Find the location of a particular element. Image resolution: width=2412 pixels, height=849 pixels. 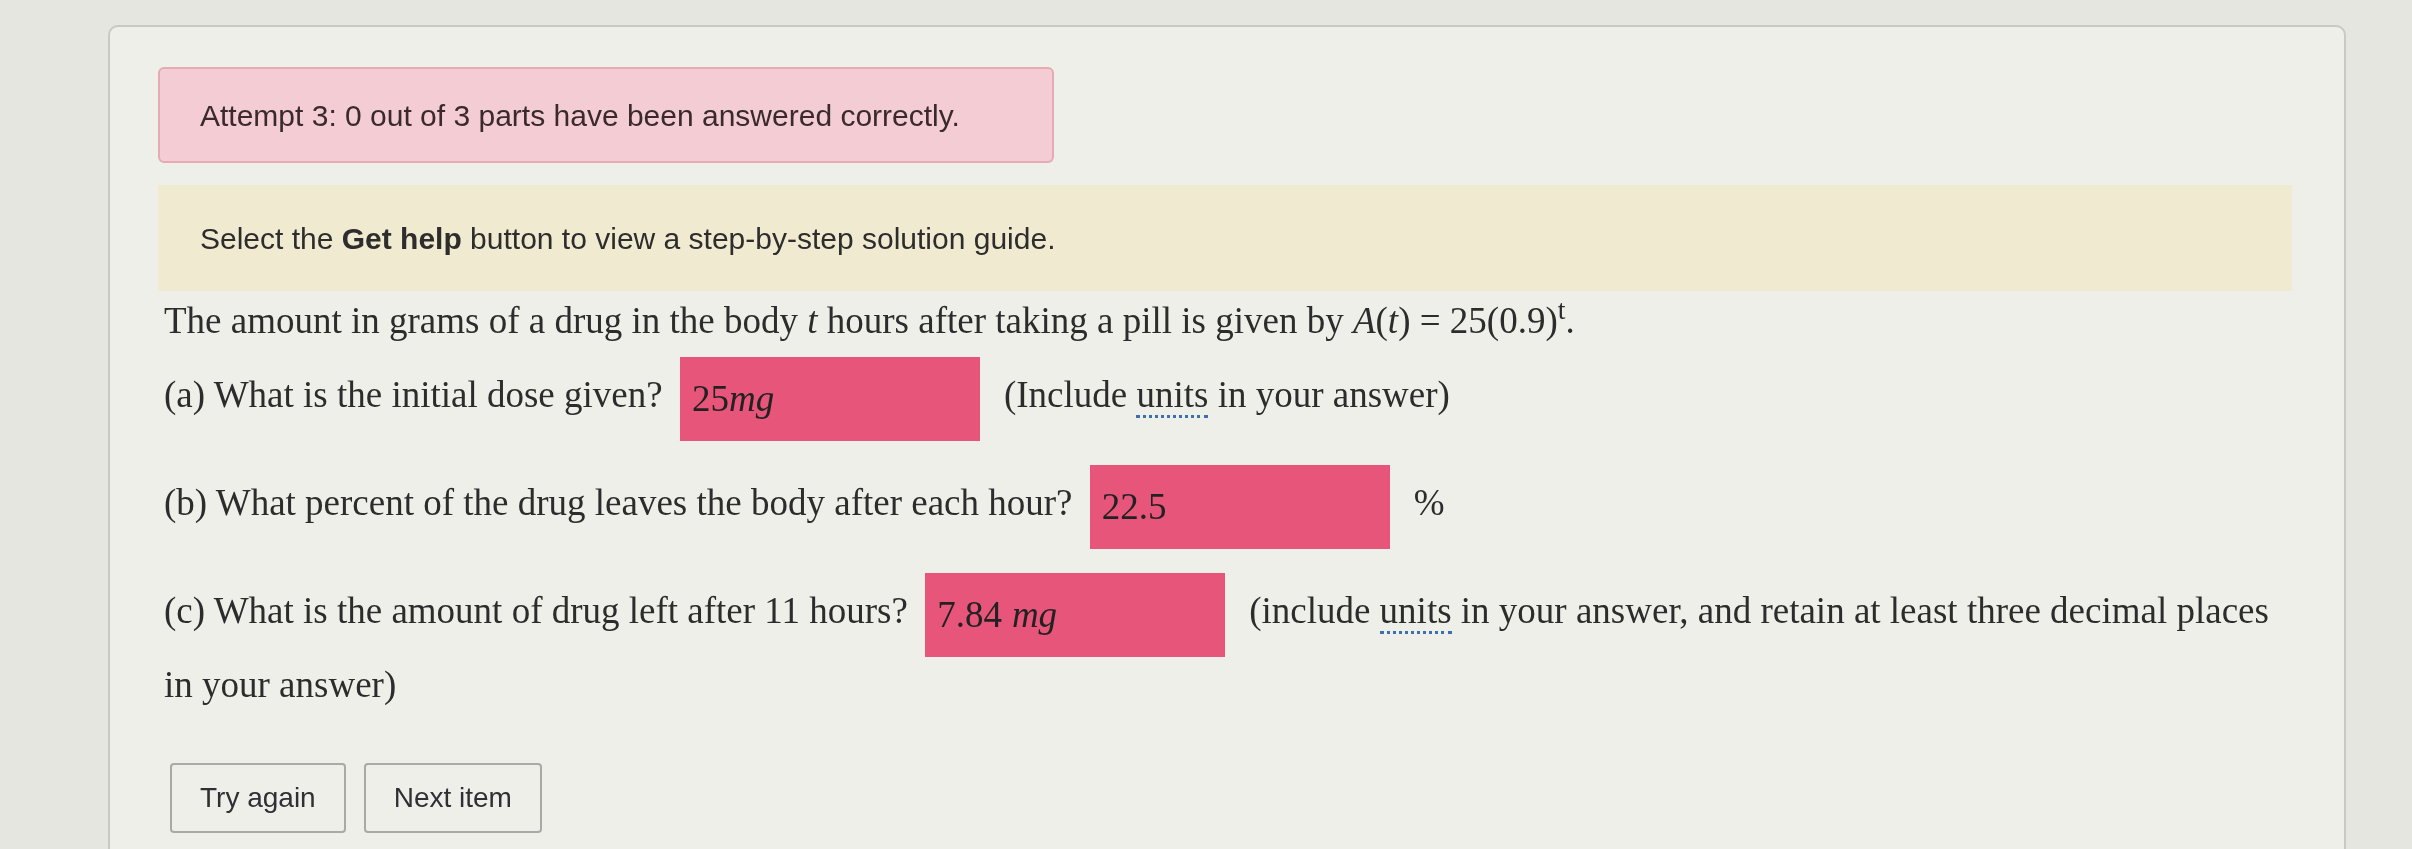

help-hint: Select the Get help button to view a step-by-step solution guide. is located at coordinates (628, 238).